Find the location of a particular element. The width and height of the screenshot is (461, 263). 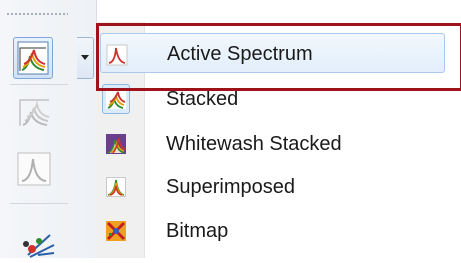

menu-item-bitmap: Bitmap is located at coordinates (272, 231).